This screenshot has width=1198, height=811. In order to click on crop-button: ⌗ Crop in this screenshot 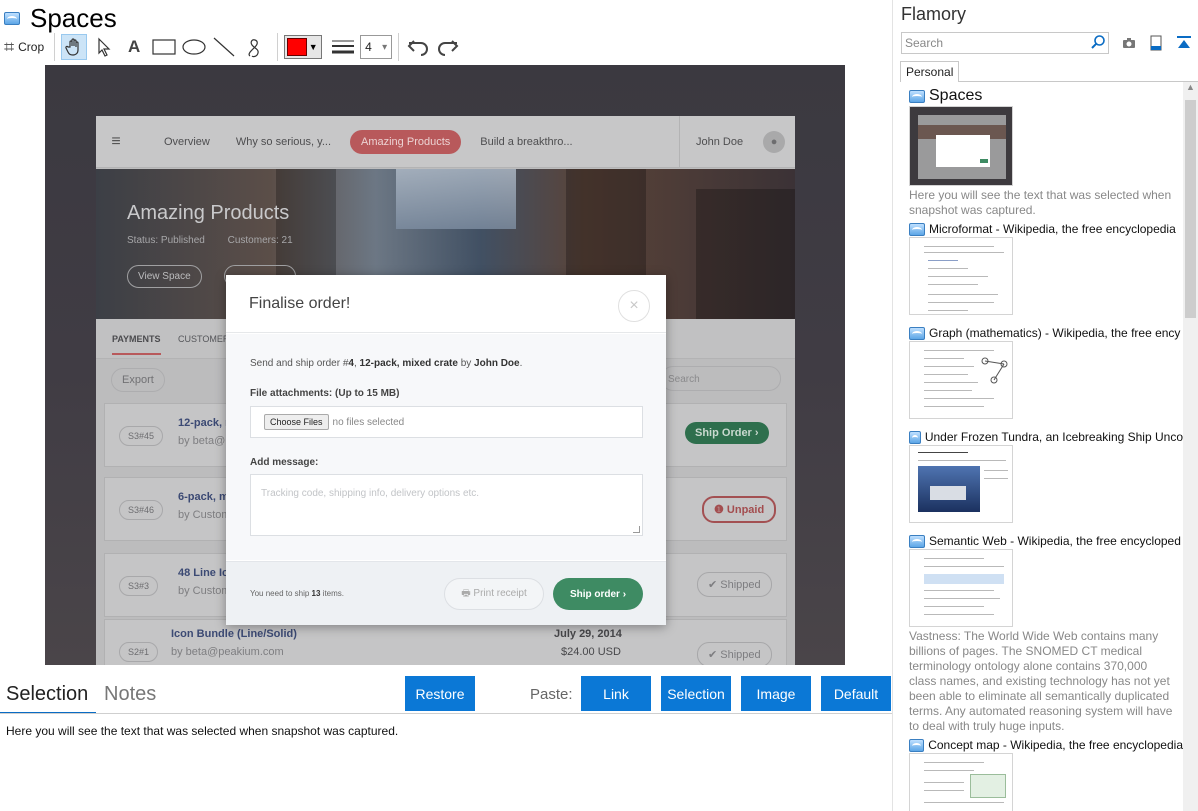, I will do `click(24, 47)`.